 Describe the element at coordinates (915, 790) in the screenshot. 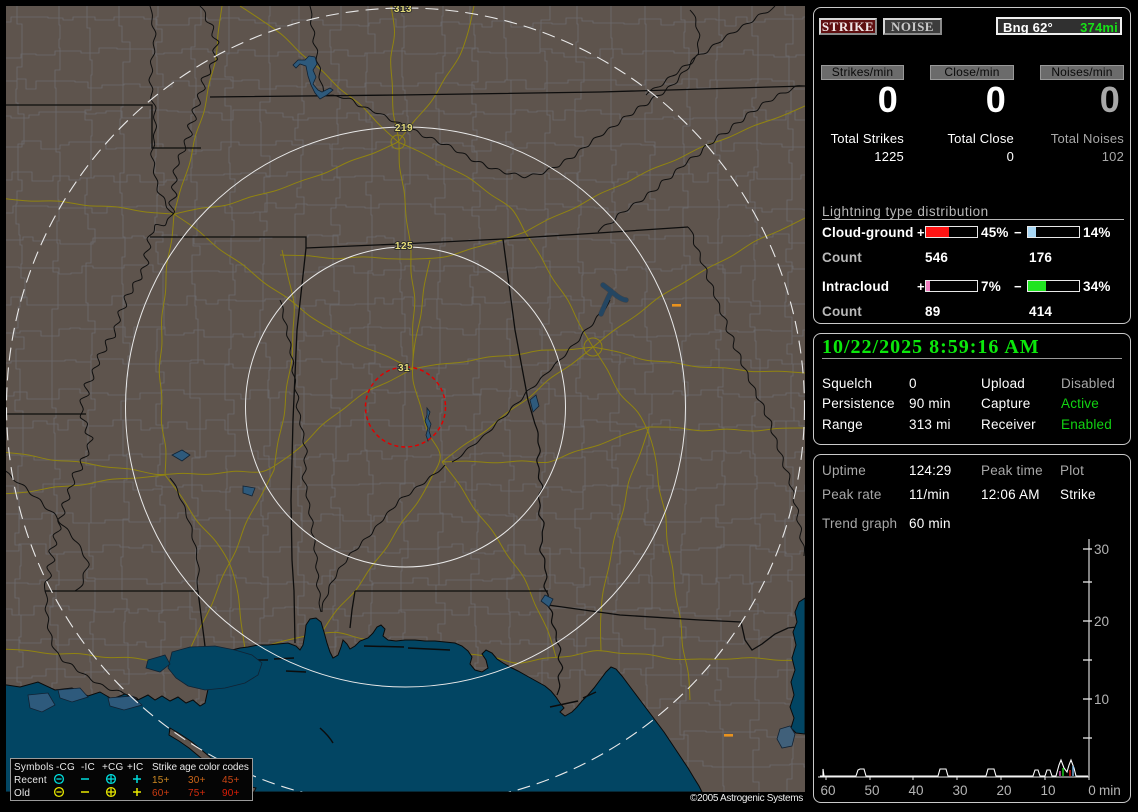

I see `svg-text: 40` at that location.